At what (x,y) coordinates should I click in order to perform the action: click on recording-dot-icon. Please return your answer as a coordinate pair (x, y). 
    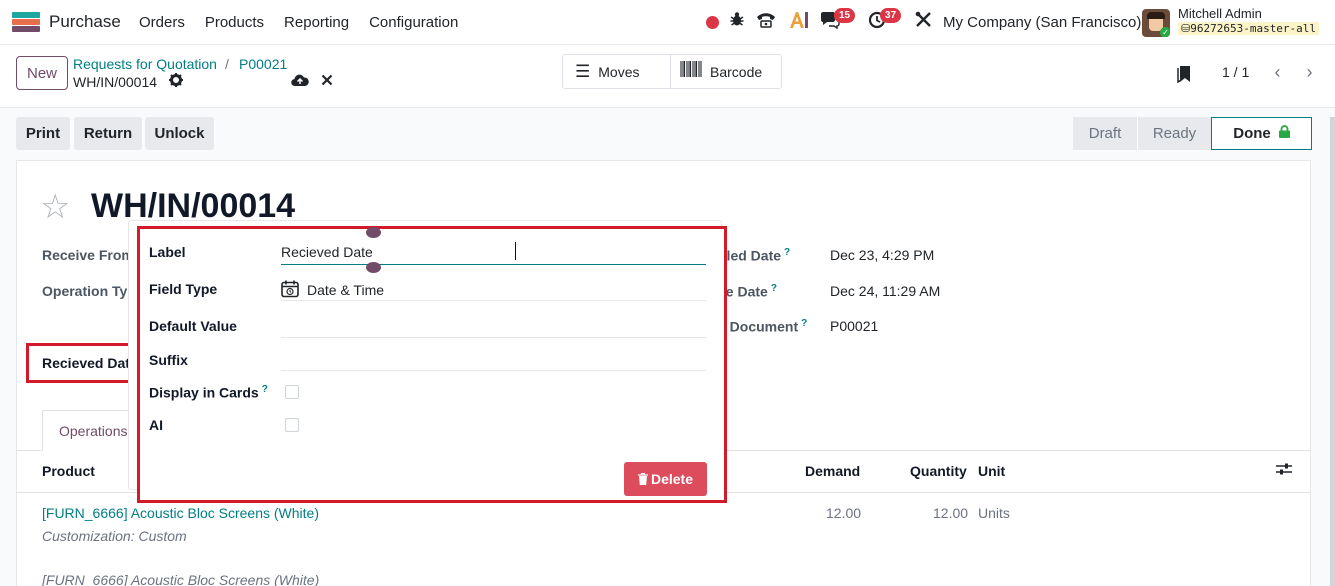
    Looking at the image, I should click on (712, 22).